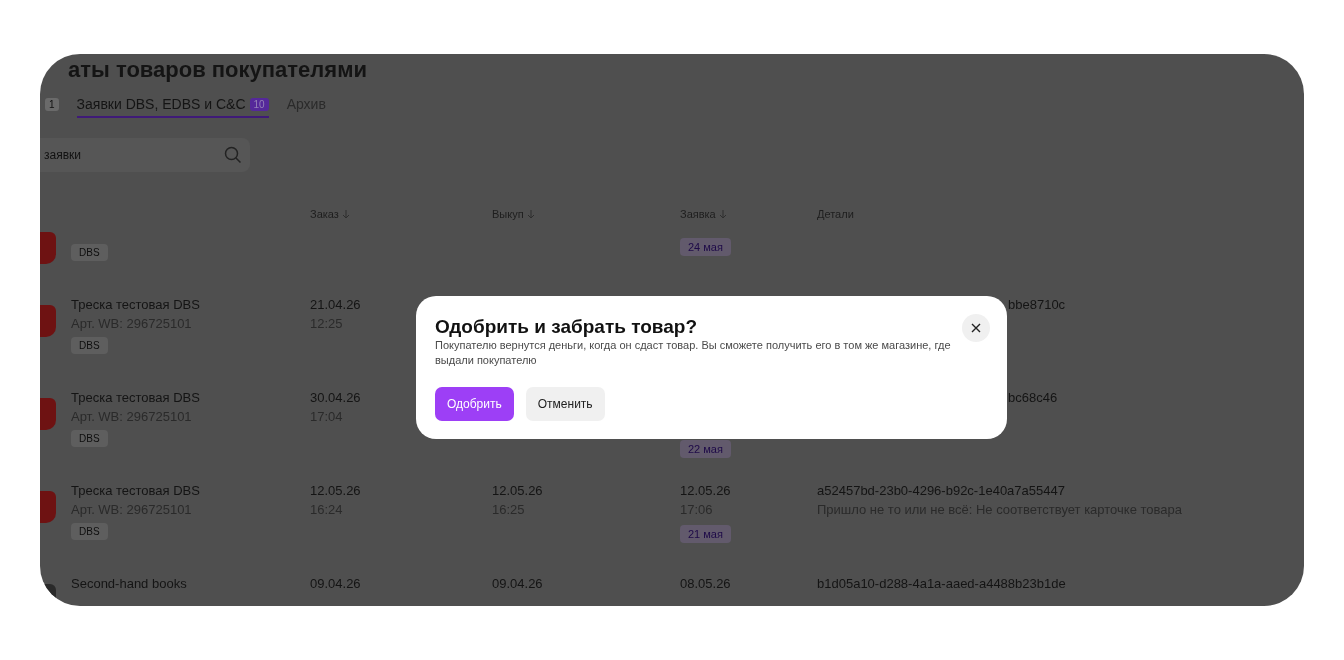 The image size is (1344, 660). Describe the element at coordinates (233, 155) in the screenshot. I see `search-icon` at that location.